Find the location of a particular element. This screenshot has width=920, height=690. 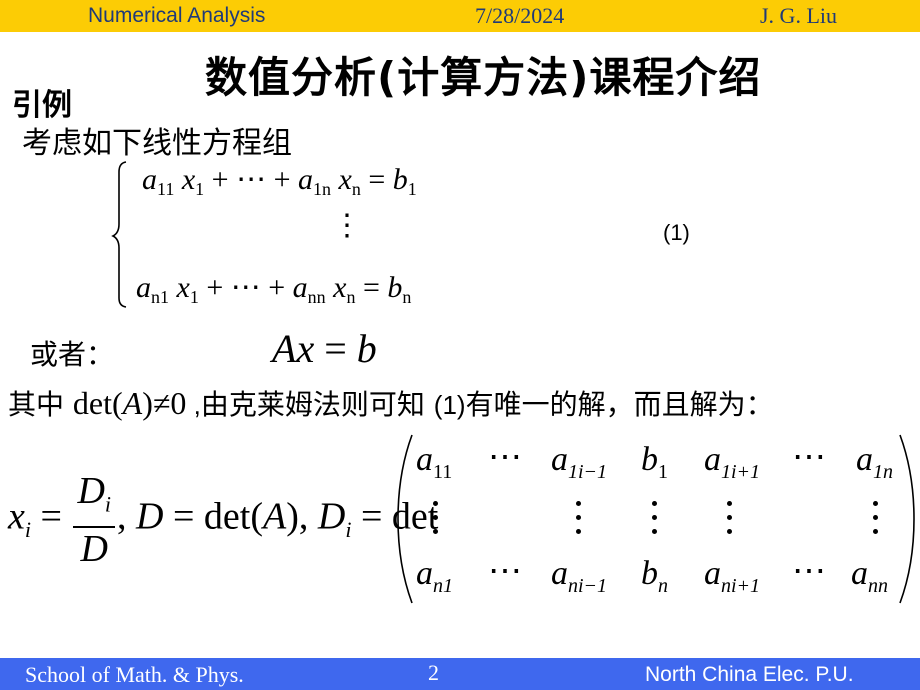

matrix-cell: an1 is located at coordinates (434, 576).